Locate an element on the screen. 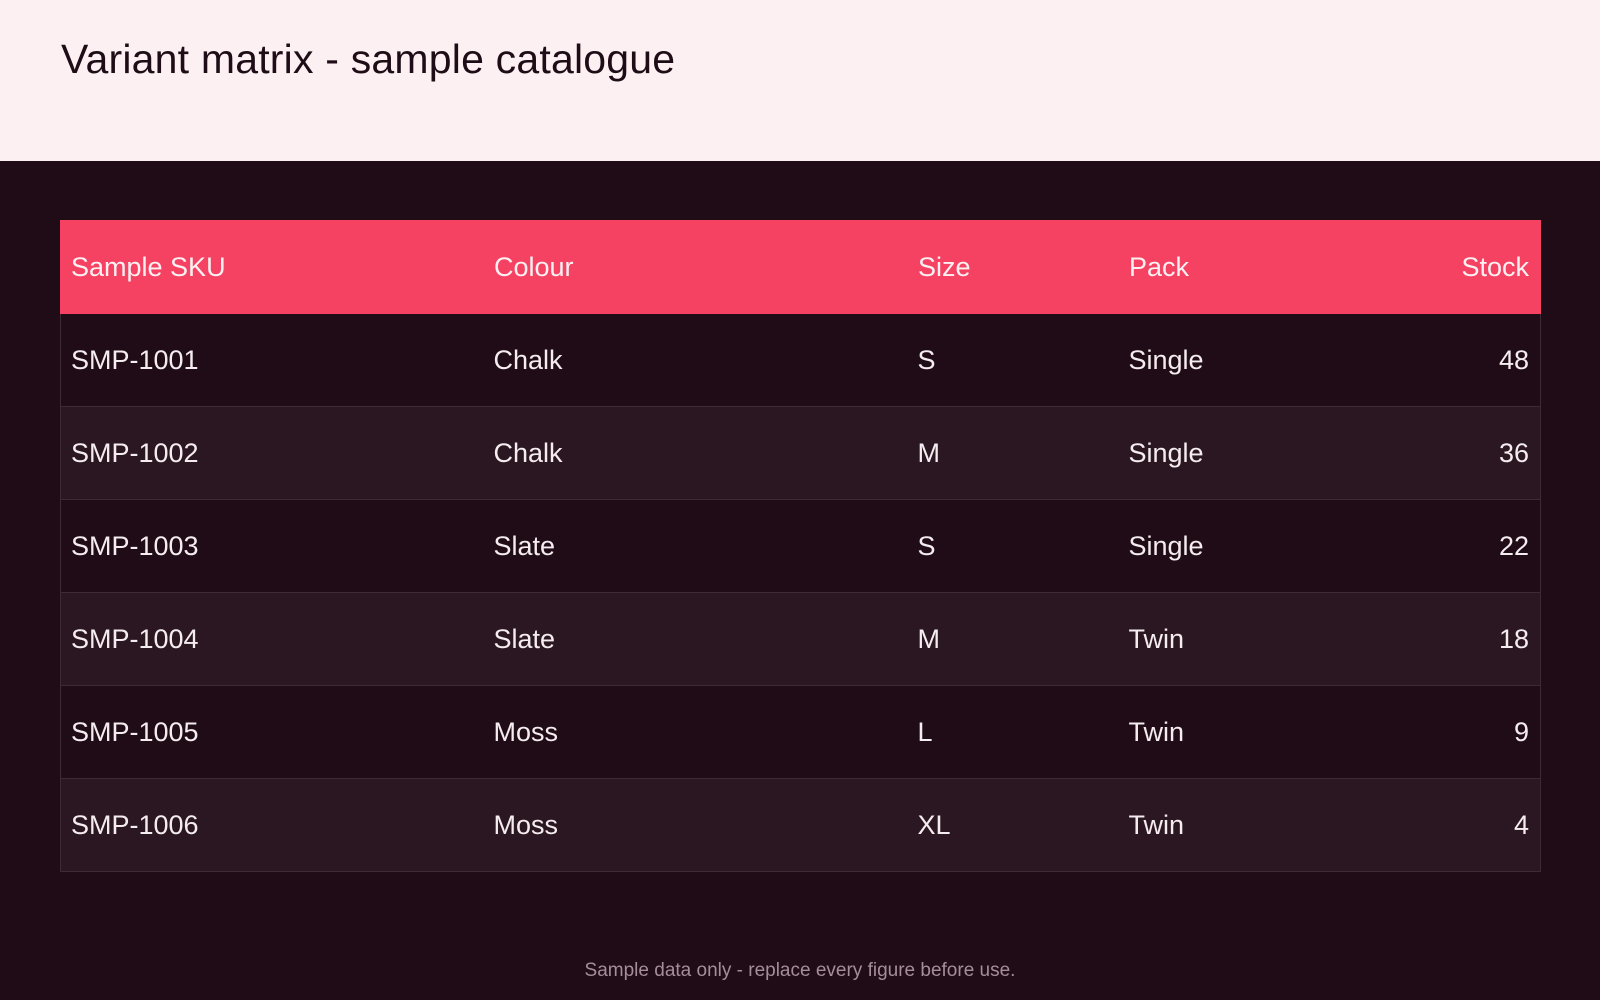 Image resolution: width=1600 pixels, height=1000 pixels. cell-stock: 36 is located at coordinates (1435, 453).